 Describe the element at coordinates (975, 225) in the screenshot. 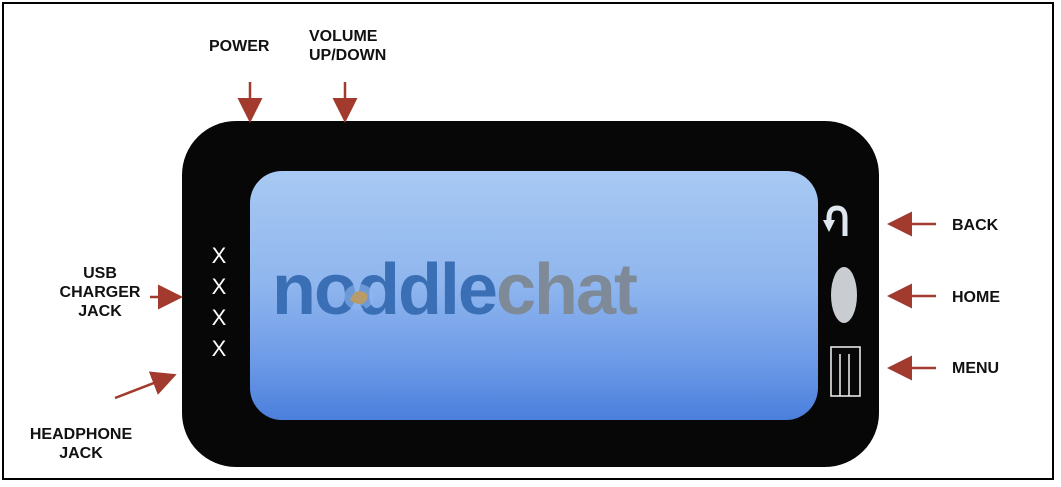

I see `back-label: BACK` at that location.